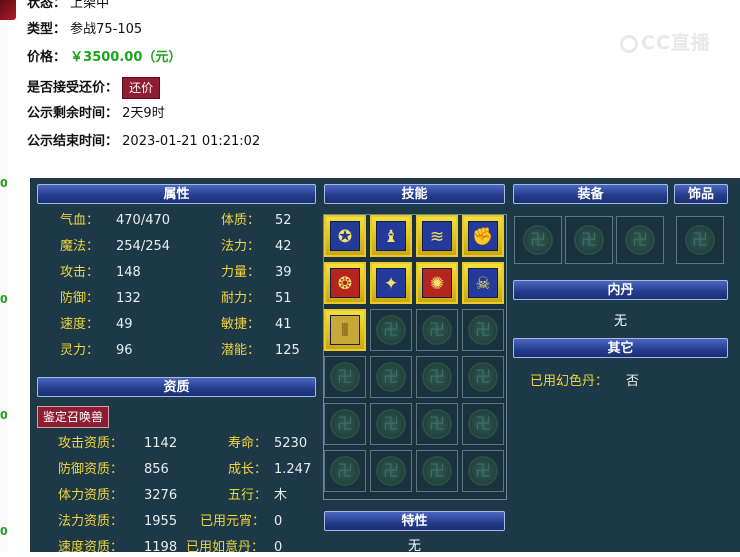 The width and height of the screenshot is (740, 557). Describe the element at coordinates (176, 387) in the screenshot. I see `aptitude-header: 资质` at that location.